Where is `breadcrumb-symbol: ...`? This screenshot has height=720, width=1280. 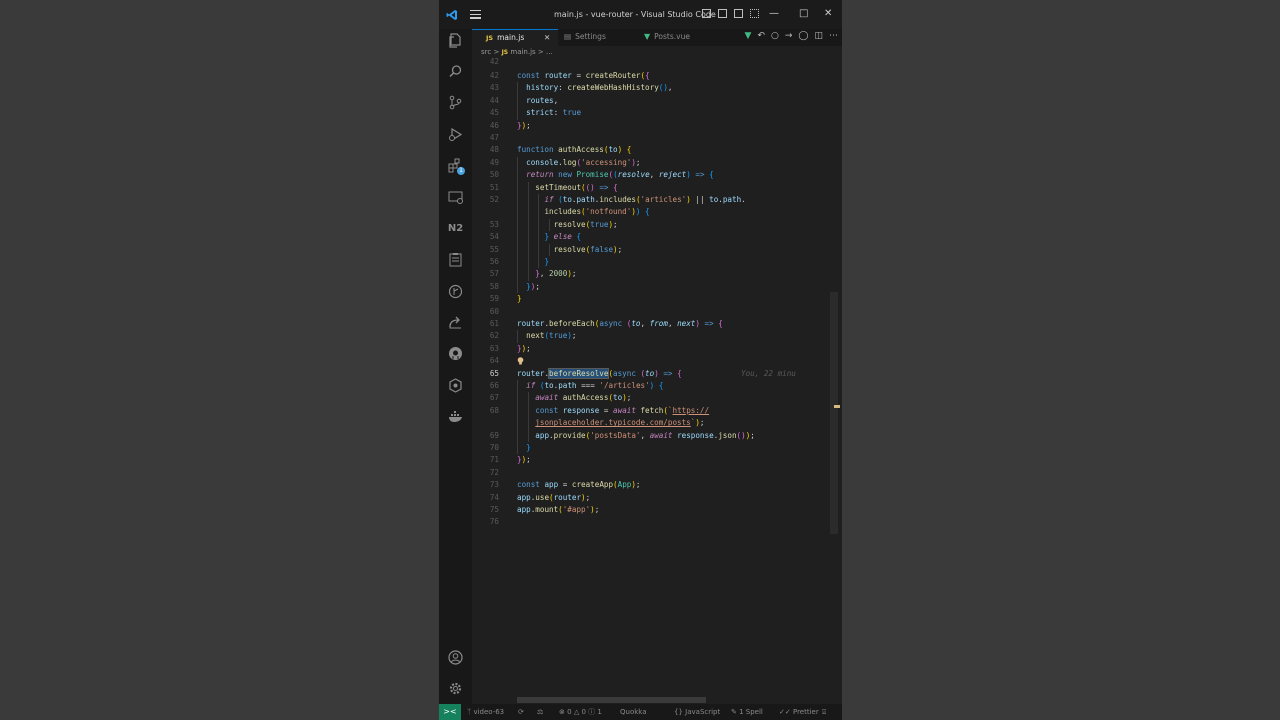
breadcrumb-symbol: ... is located at coordinates (549, 52).